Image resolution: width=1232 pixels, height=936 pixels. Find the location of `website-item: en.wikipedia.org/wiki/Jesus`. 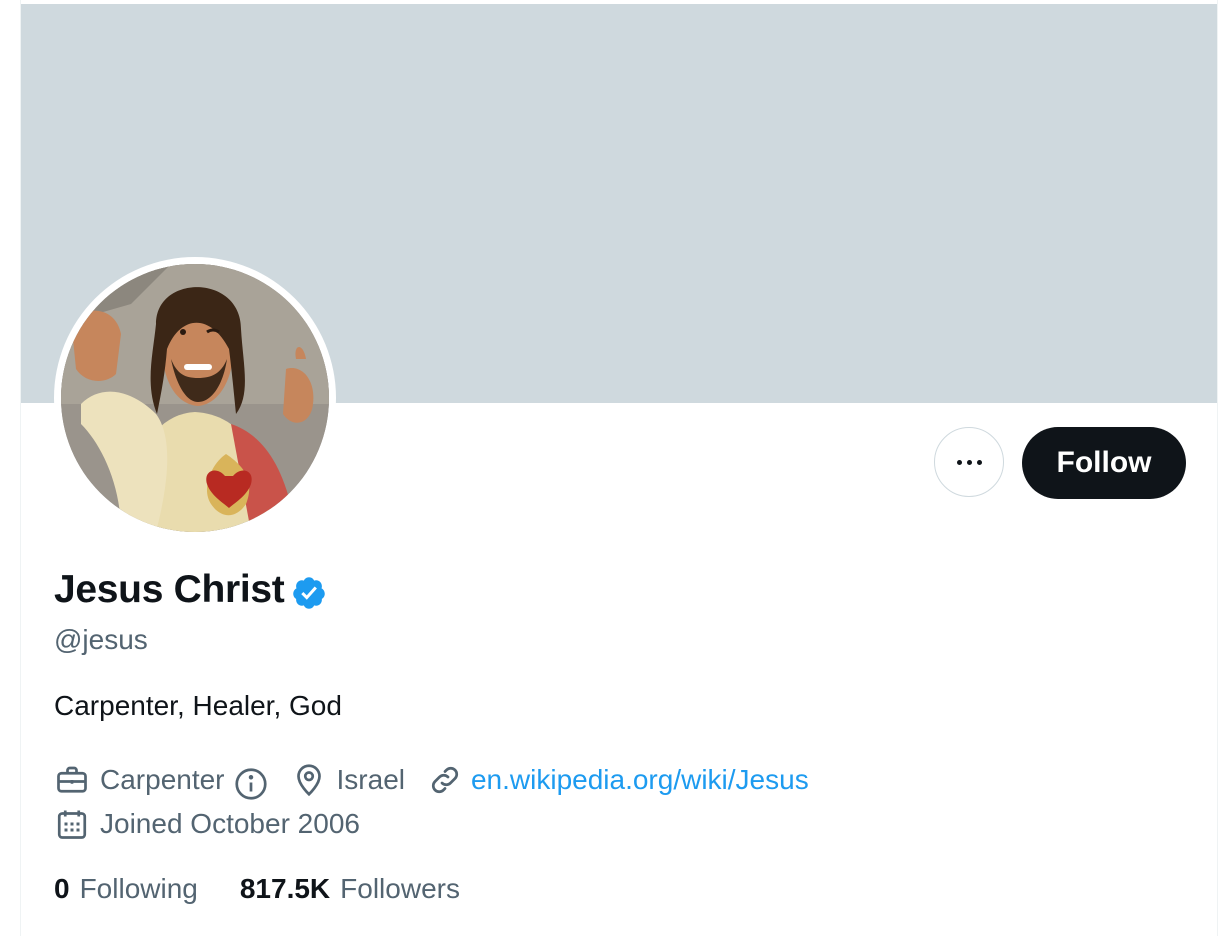

website-item: en.wikipedia.org/wiki/Jesus is located at coordinates (618, 780).